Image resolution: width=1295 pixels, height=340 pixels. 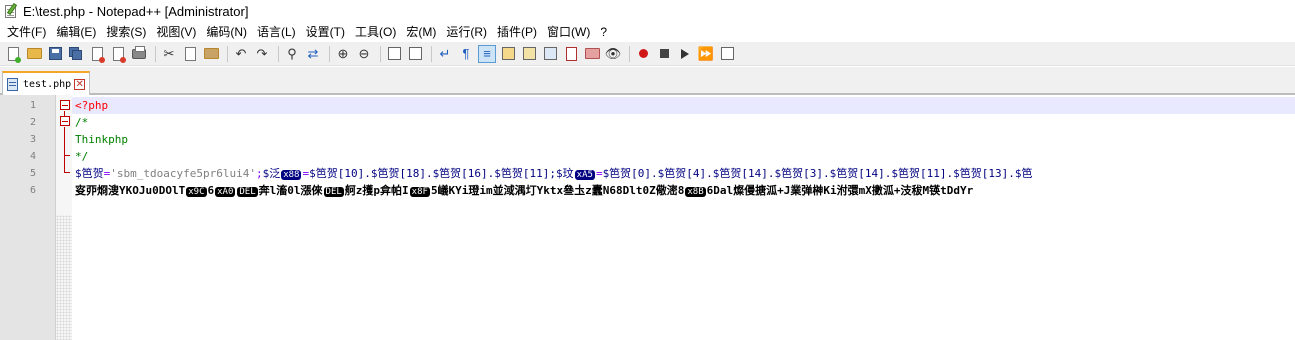 What do you see at coordinates (225, 192) in the screenshot?
I see `control-char-badge: xA0` at bounding box center [225, 192].